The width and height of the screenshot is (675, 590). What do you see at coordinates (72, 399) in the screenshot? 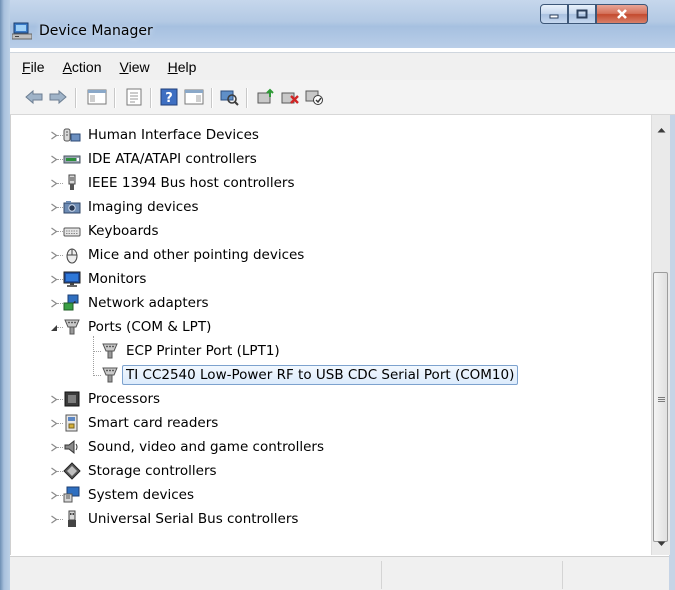
I see `processor-icon` at bounding box center [72, 399].